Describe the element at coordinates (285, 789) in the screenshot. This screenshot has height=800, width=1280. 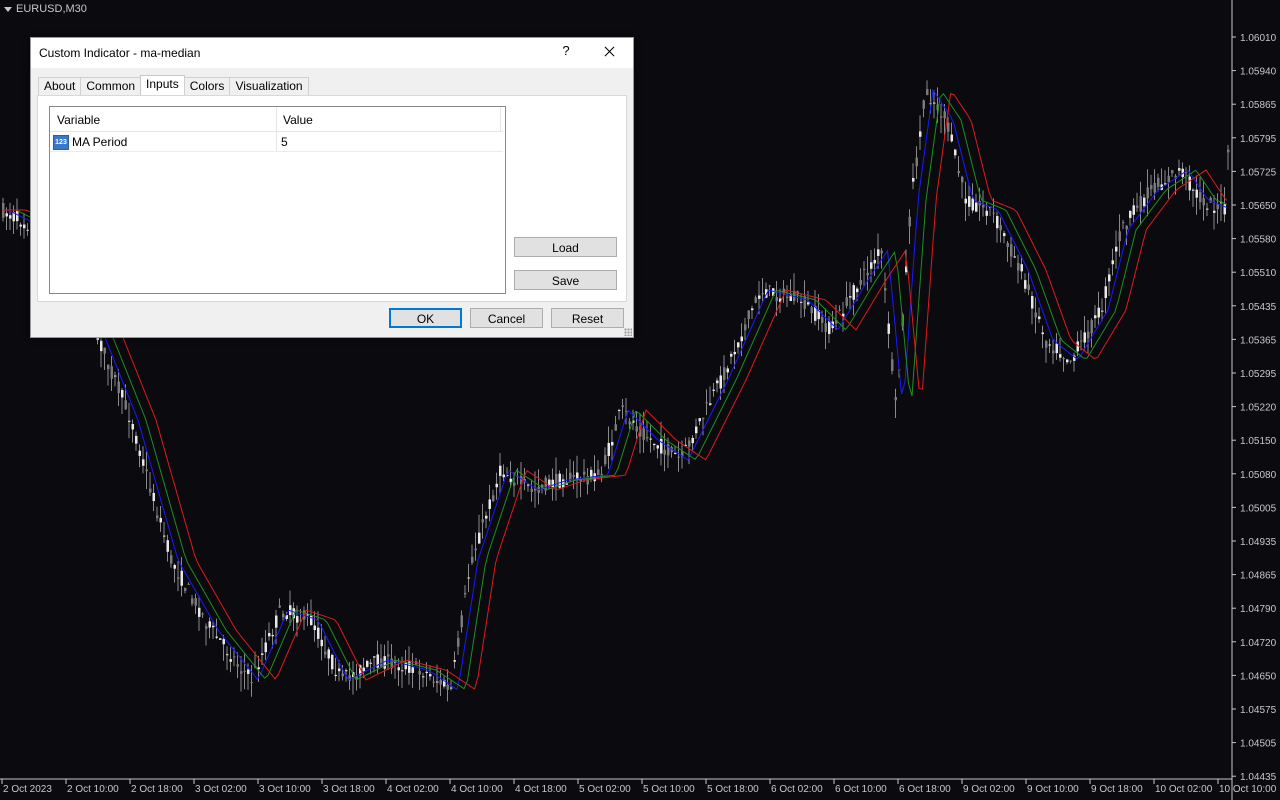
I see `time-label: 3 Oct 10:00` at that location.